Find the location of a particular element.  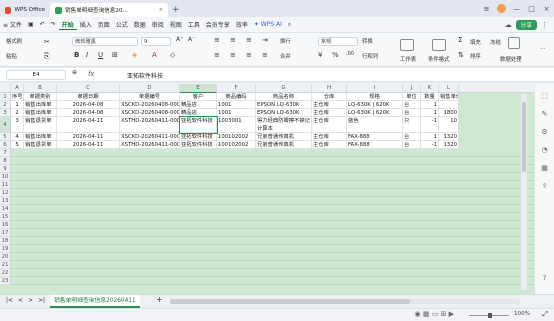

help-icon: ? is located at coordinates (544, 278).